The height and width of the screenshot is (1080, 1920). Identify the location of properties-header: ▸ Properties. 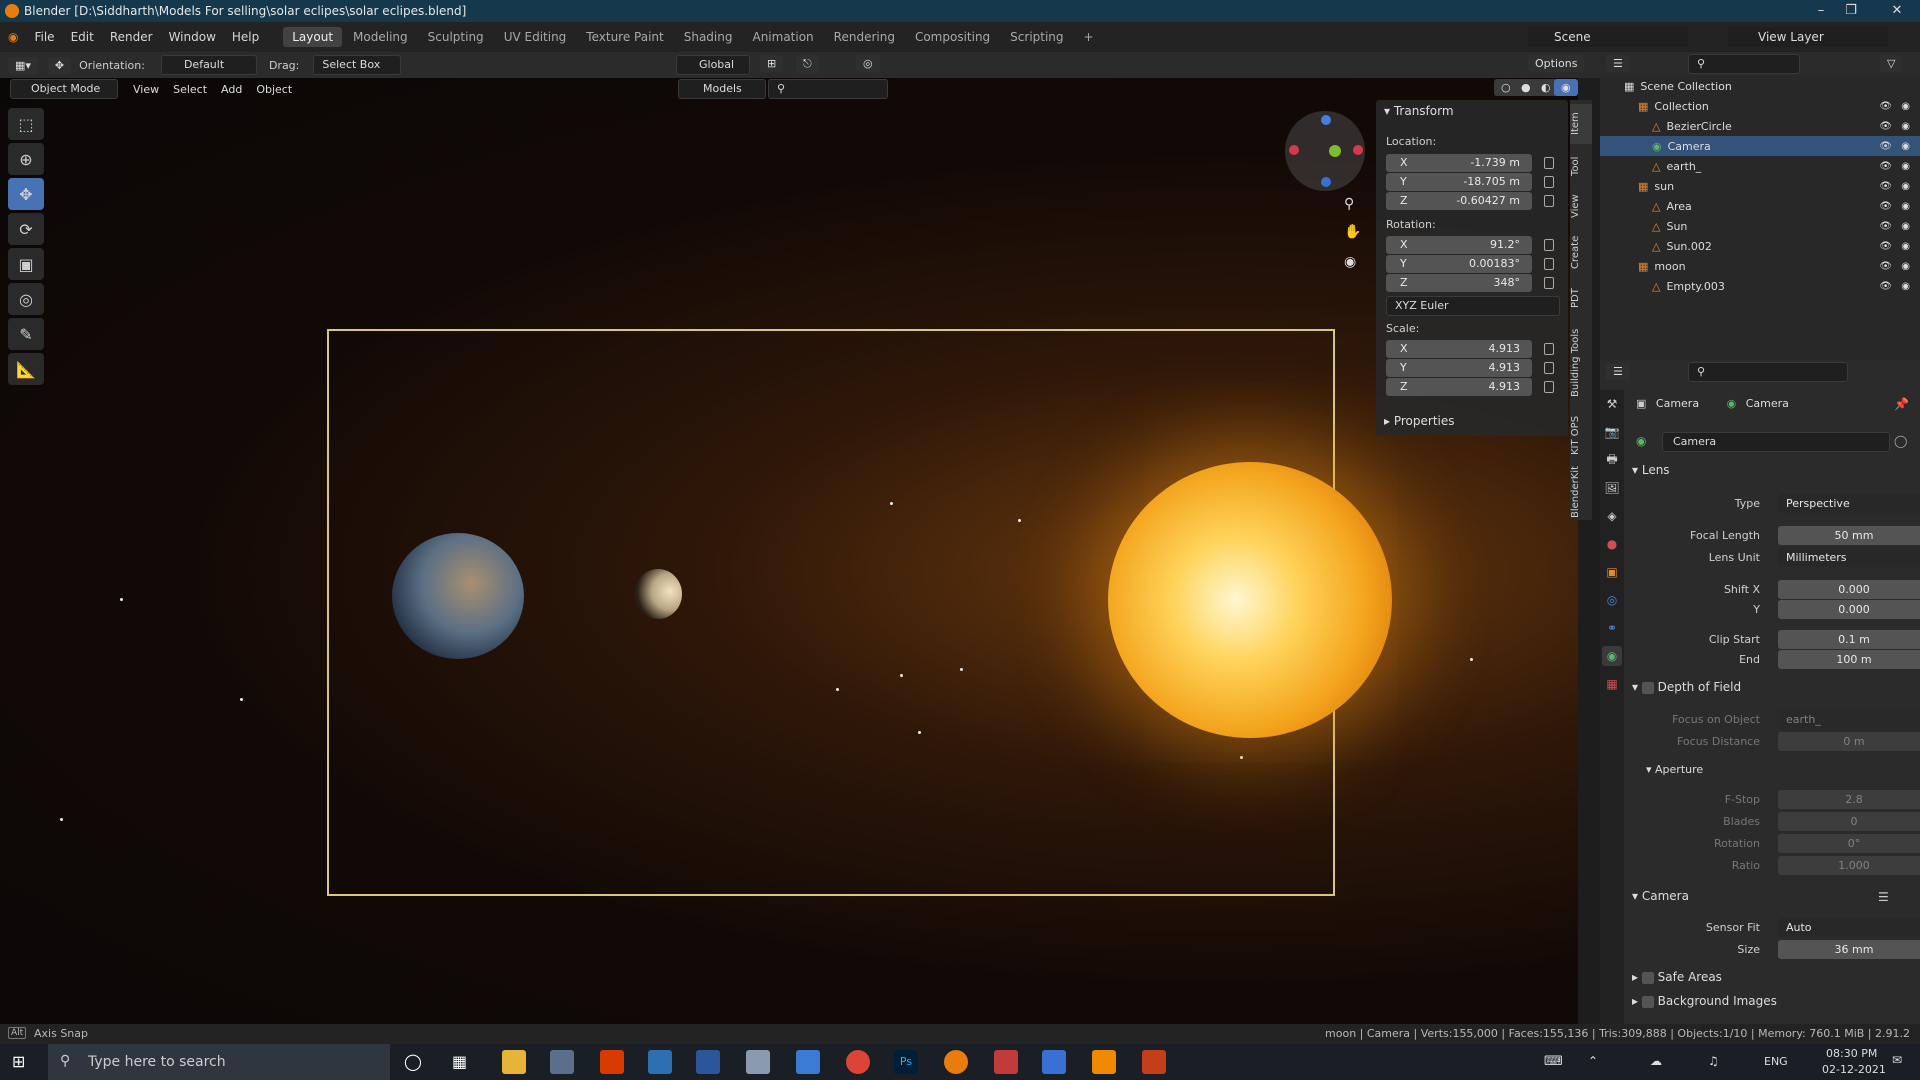
(1419, 421).